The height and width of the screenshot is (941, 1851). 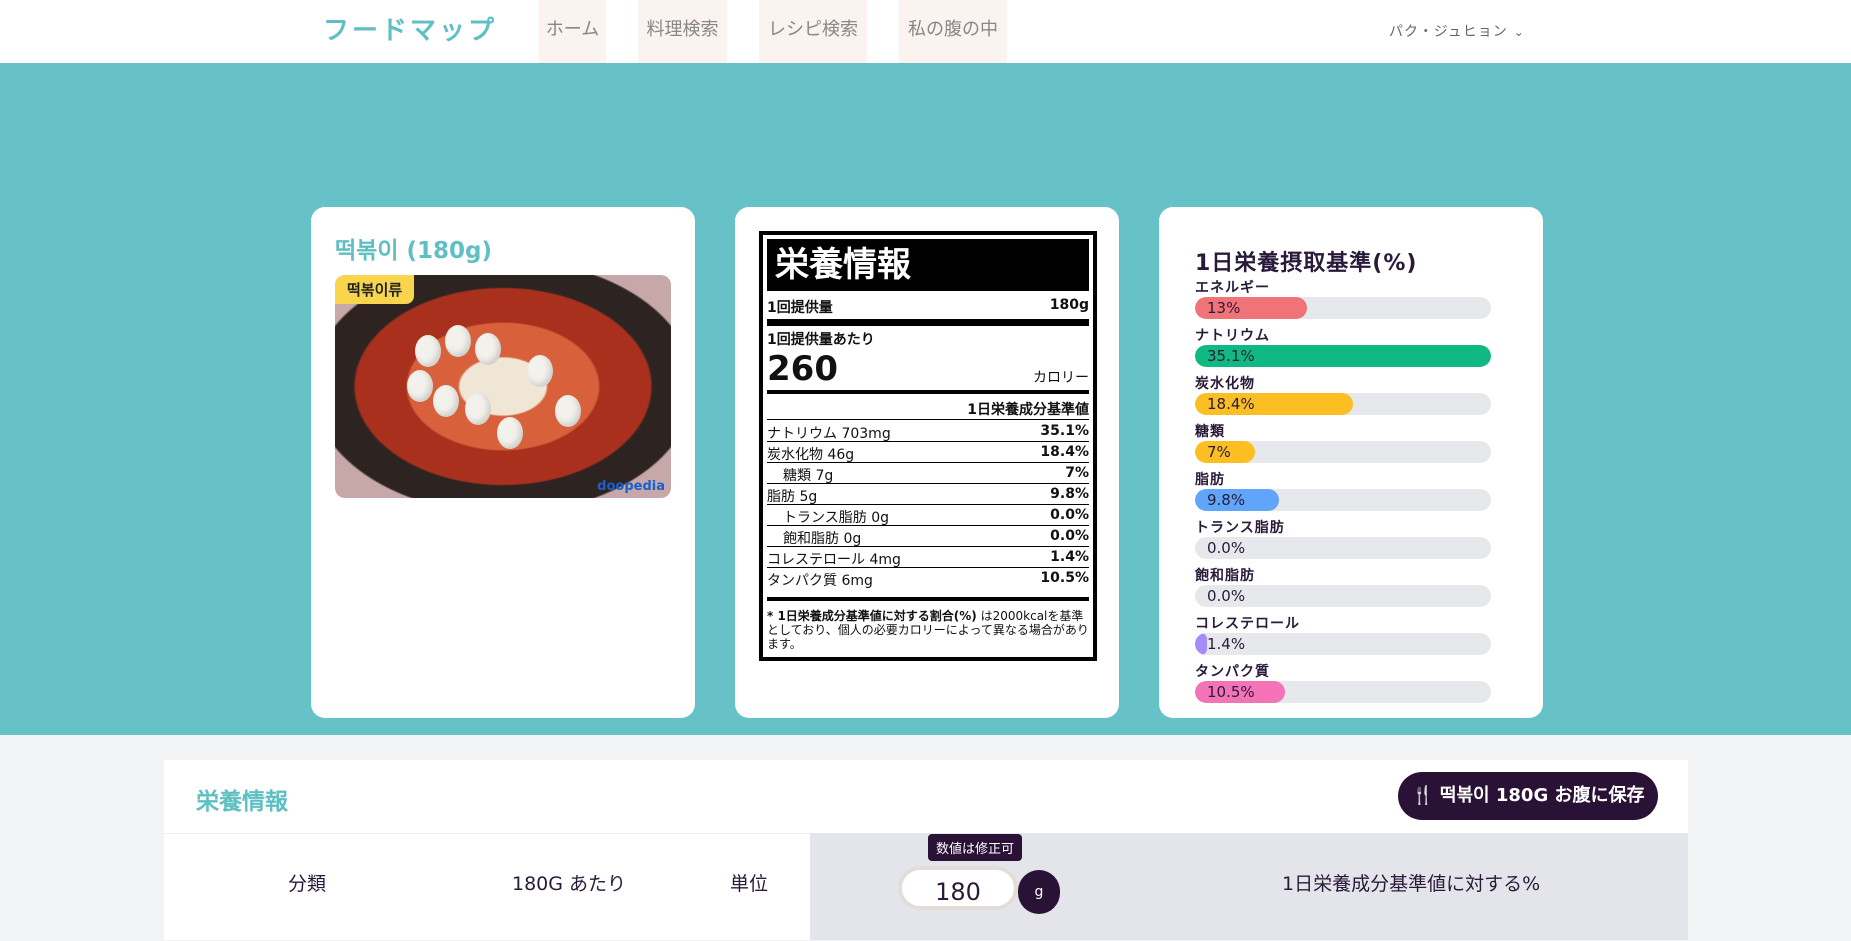 I want to click on rdi-bar-fill, so click(x=1201, y=644).